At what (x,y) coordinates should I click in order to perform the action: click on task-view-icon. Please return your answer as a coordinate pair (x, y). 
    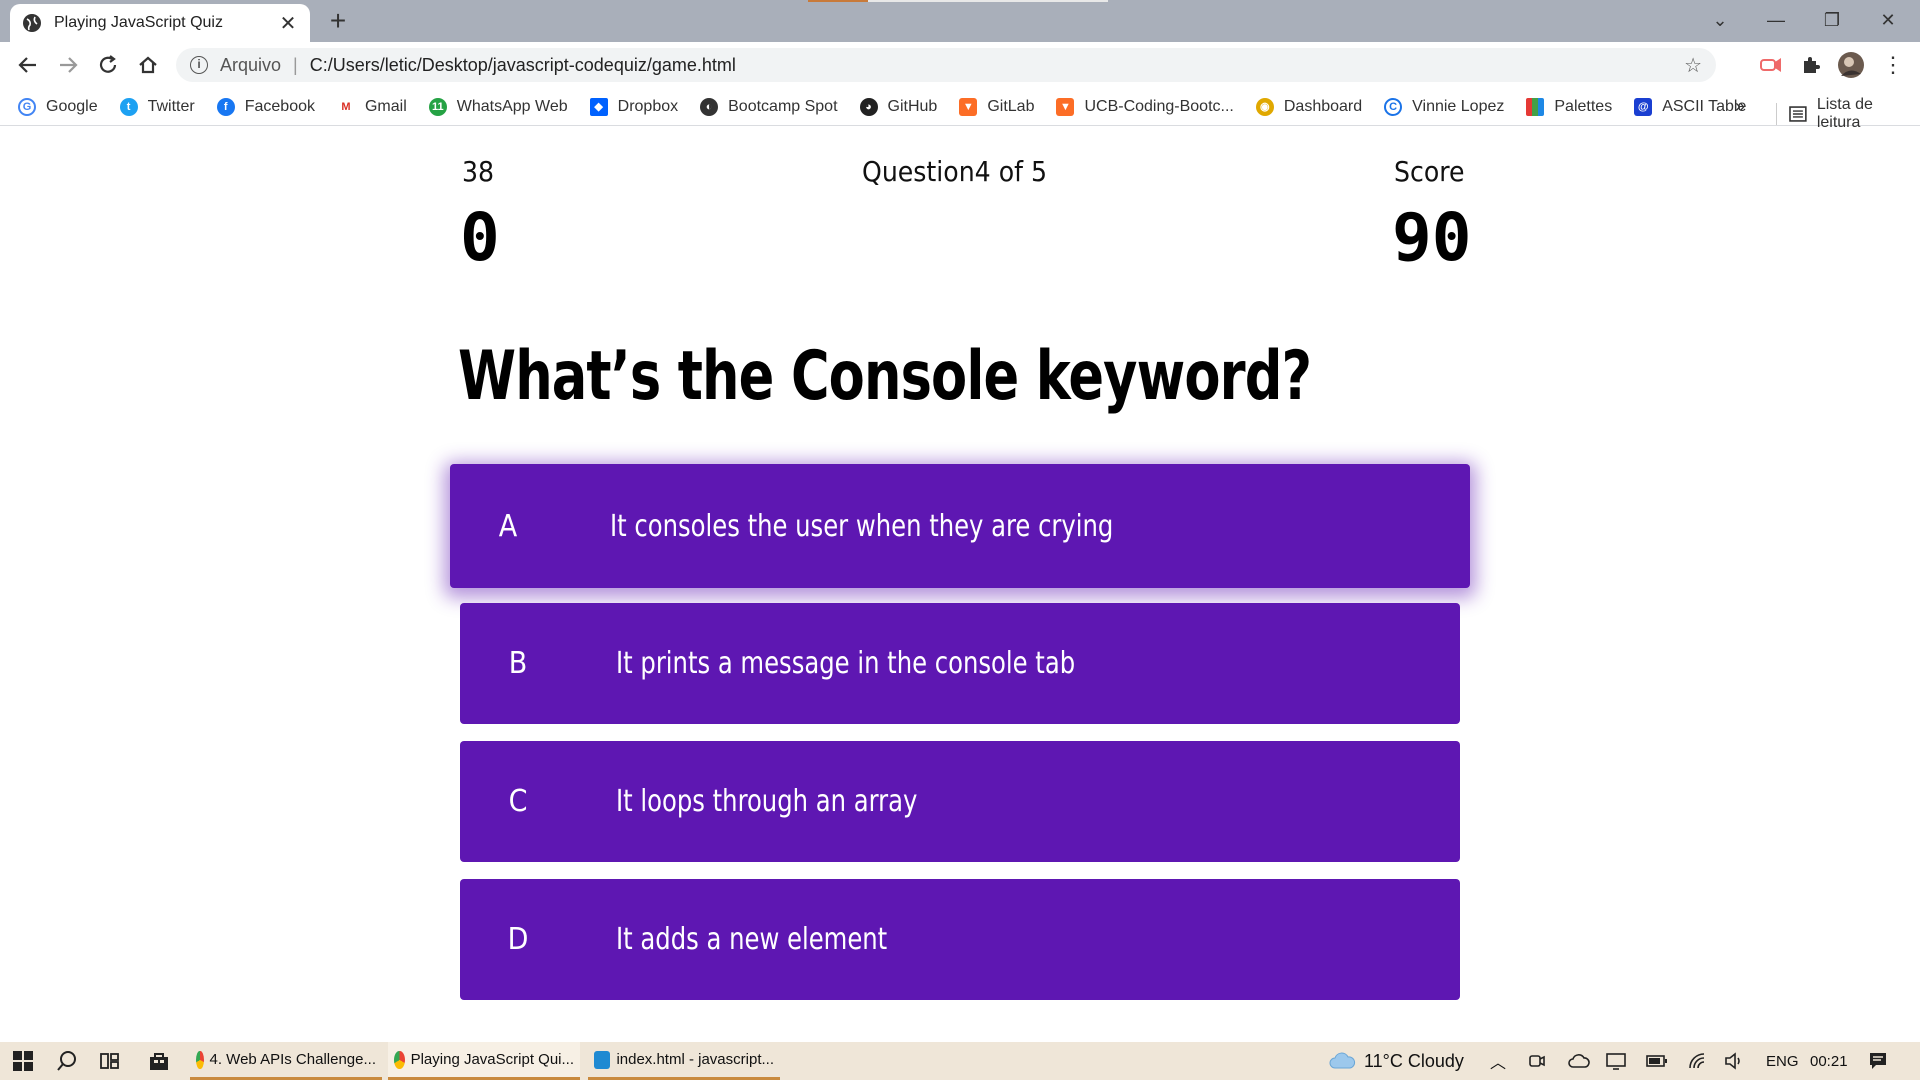
    Looking at the image, I should click on (109, 1061).